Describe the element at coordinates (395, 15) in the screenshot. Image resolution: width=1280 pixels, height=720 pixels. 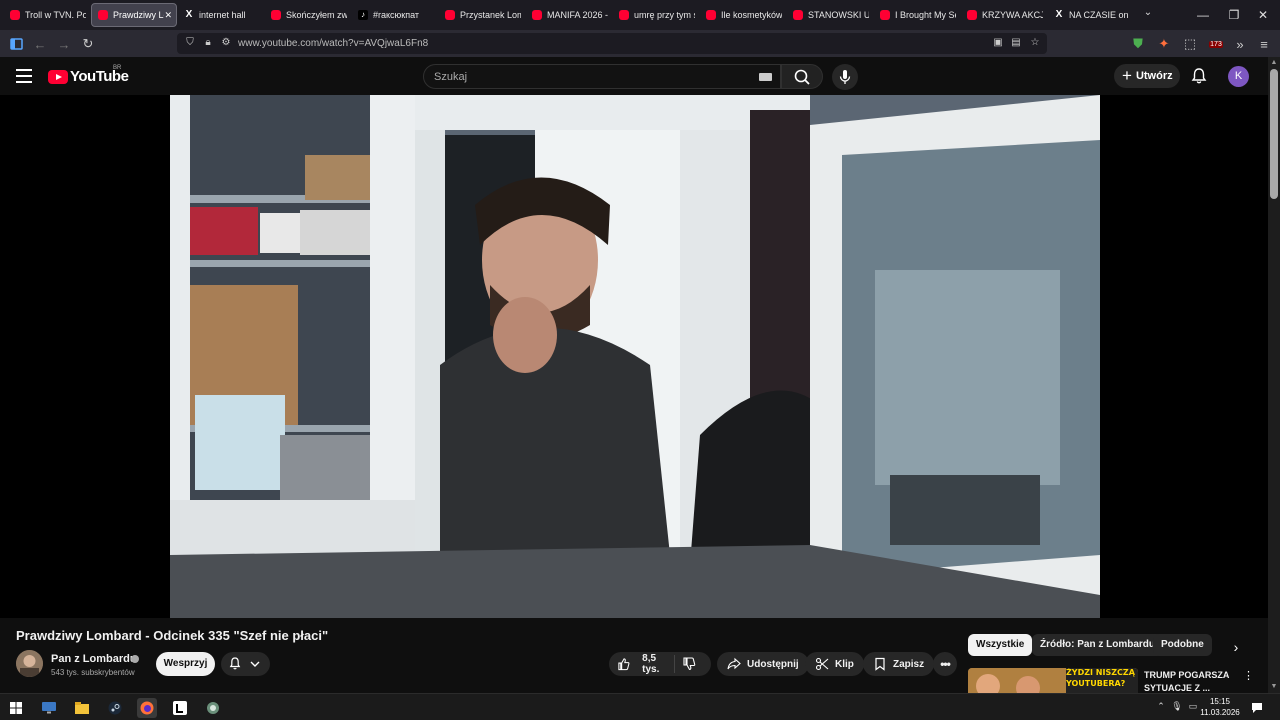
I see `browser-tab: ♪ #raксюкпат` at that location.